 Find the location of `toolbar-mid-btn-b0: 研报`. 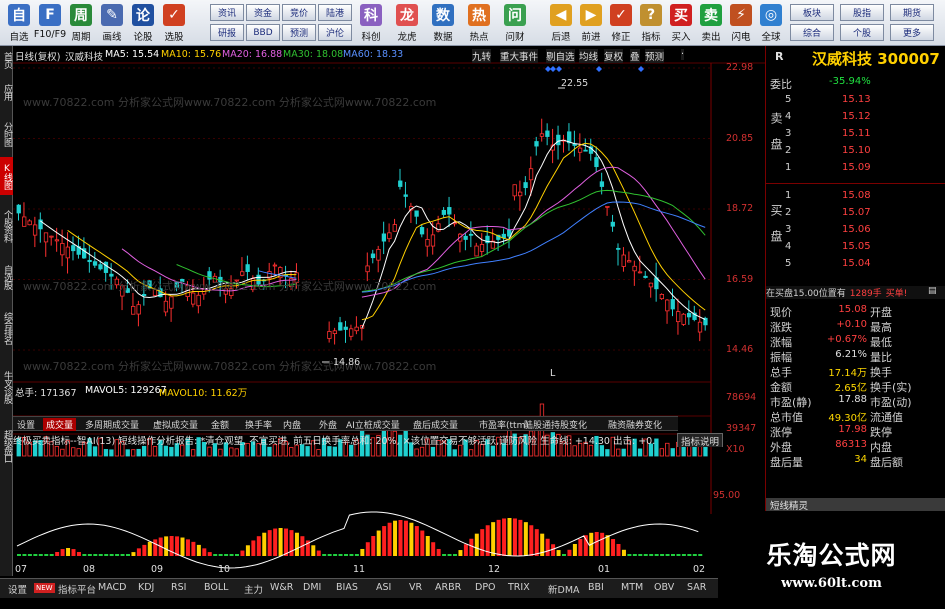

toolbar-mid-btn-b0: 研报 is located at coordinates (227, 32).